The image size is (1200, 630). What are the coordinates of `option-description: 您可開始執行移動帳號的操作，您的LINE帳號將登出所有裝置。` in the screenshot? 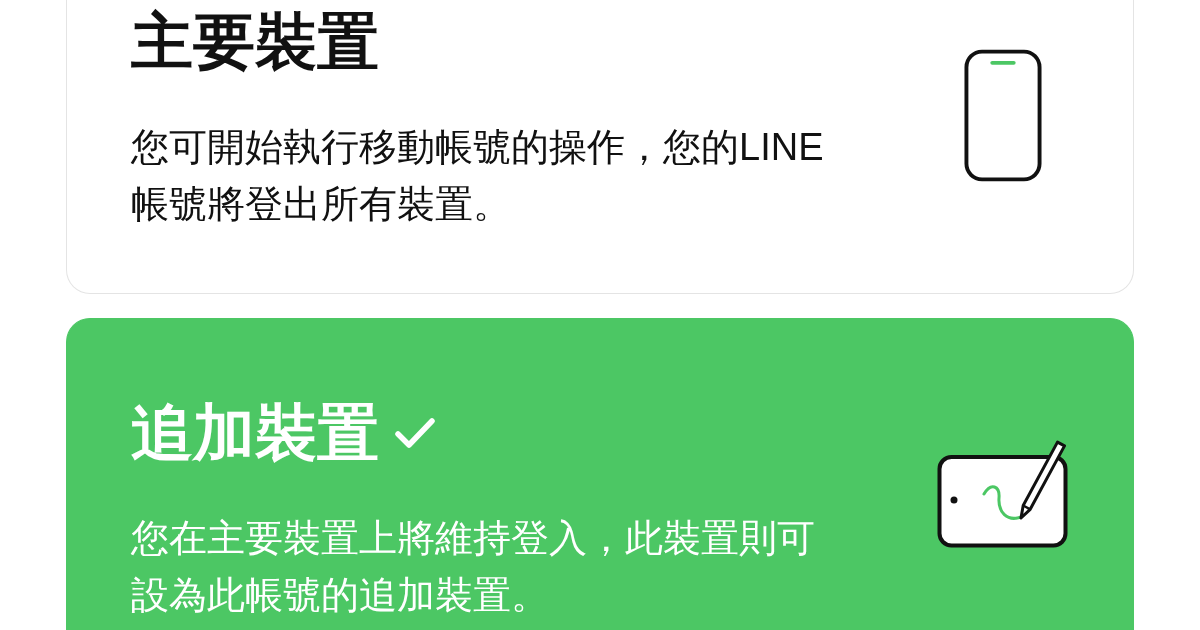 It's located at (478, 176).